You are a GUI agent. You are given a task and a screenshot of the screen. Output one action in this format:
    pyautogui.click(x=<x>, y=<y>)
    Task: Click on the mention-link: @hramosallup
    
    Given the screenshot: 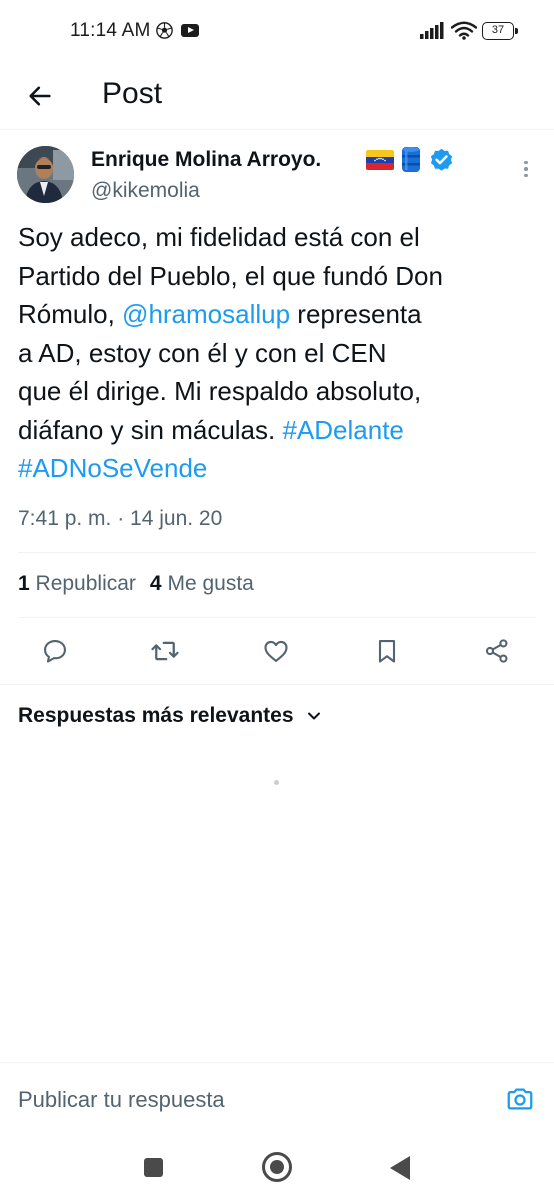 What is the action you would take?
    pyautogui.click(x=206, y=314)
    